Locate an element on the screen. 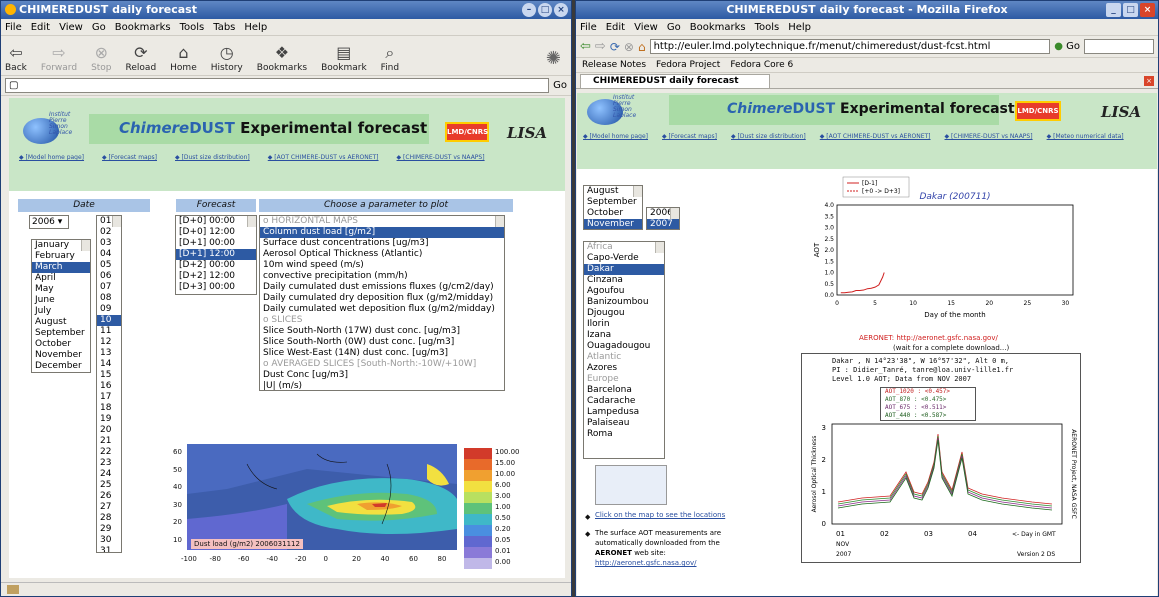 This screenshot has width=1159, height=597. maximize-icon: □ is located at coordinates (1130, 10).